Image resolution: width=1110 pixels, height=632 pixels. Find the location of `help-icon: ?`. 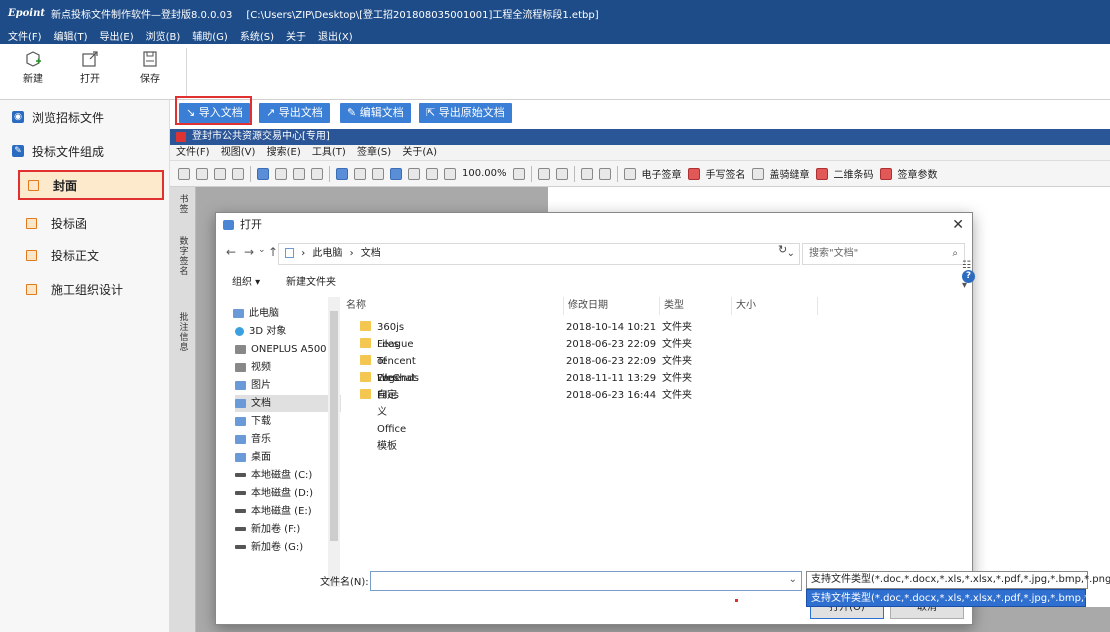

help-icon: ? is located at coordinates (968, 276).